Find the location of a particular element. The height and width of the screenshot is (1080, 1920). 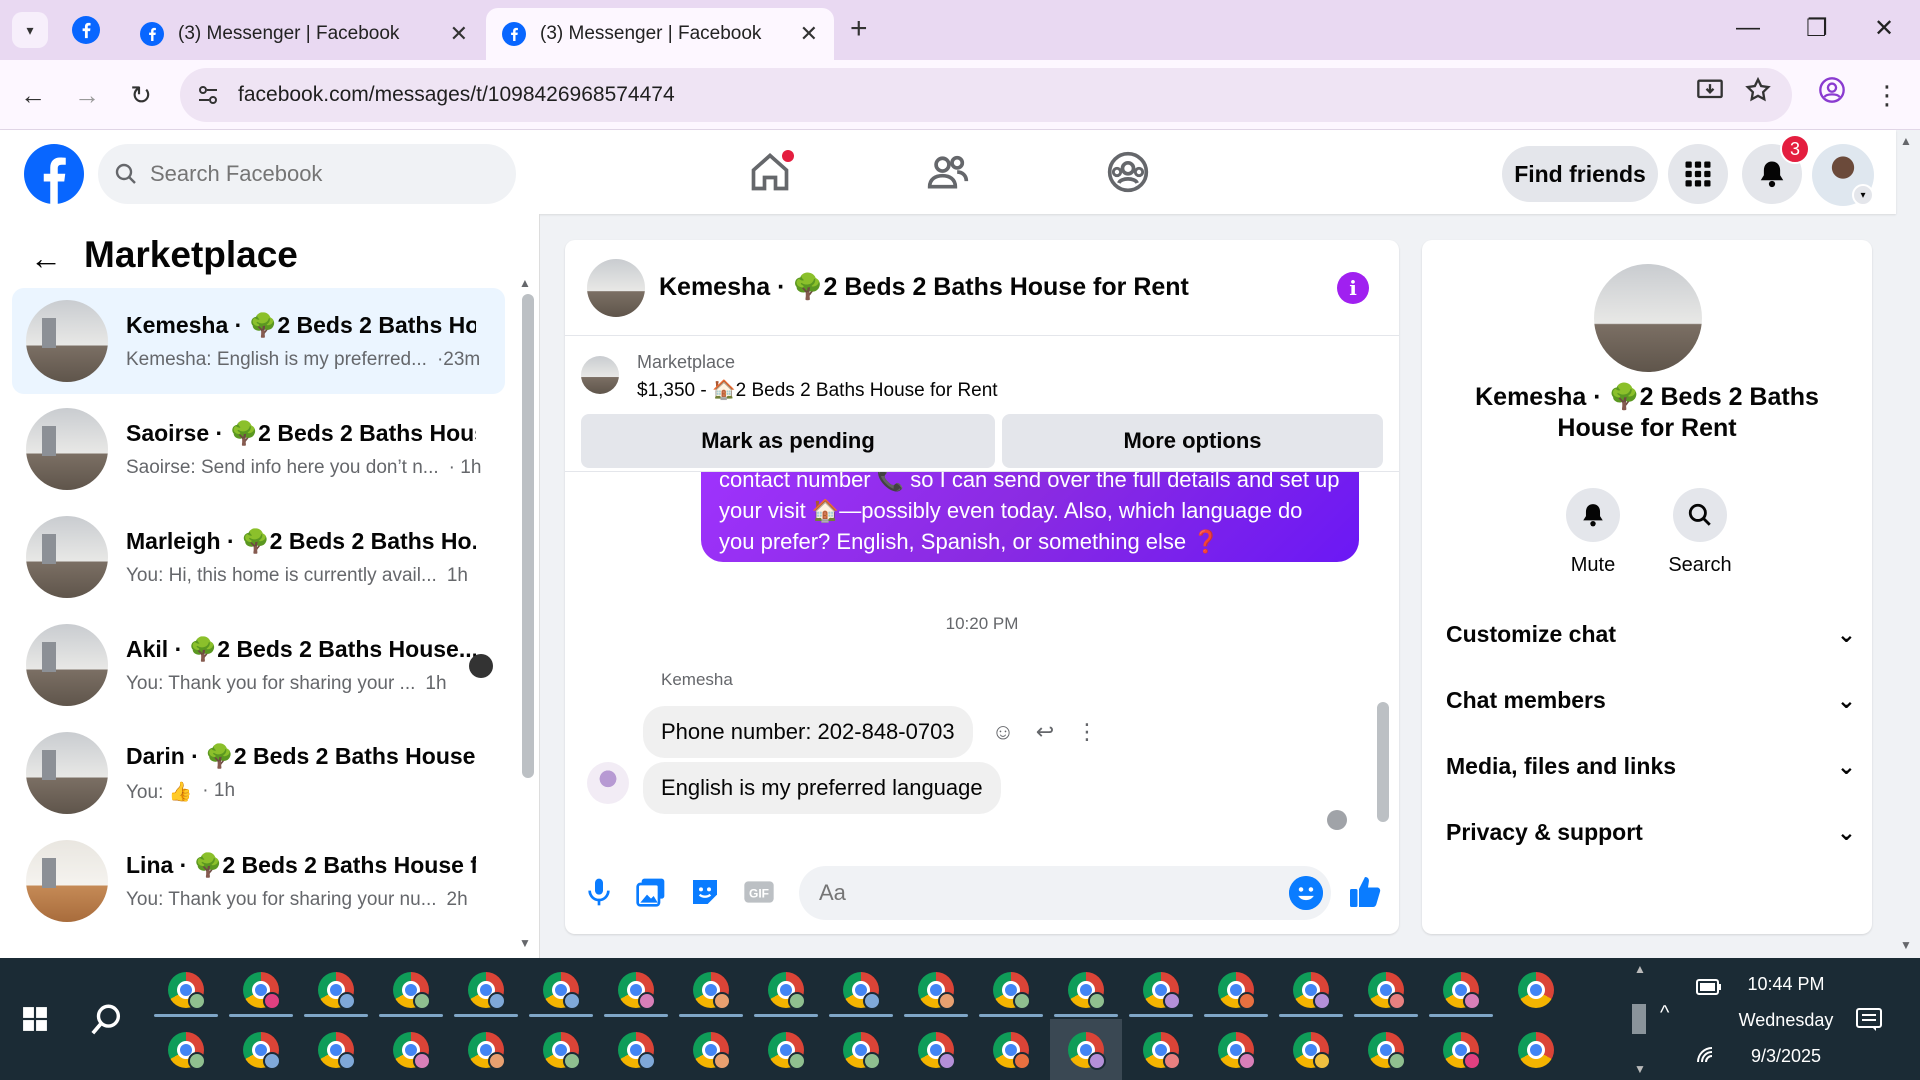

chat-title: Kemesha · 🌳2 Beds 2 Baths House for Rent is located at coordinates (924, 287).